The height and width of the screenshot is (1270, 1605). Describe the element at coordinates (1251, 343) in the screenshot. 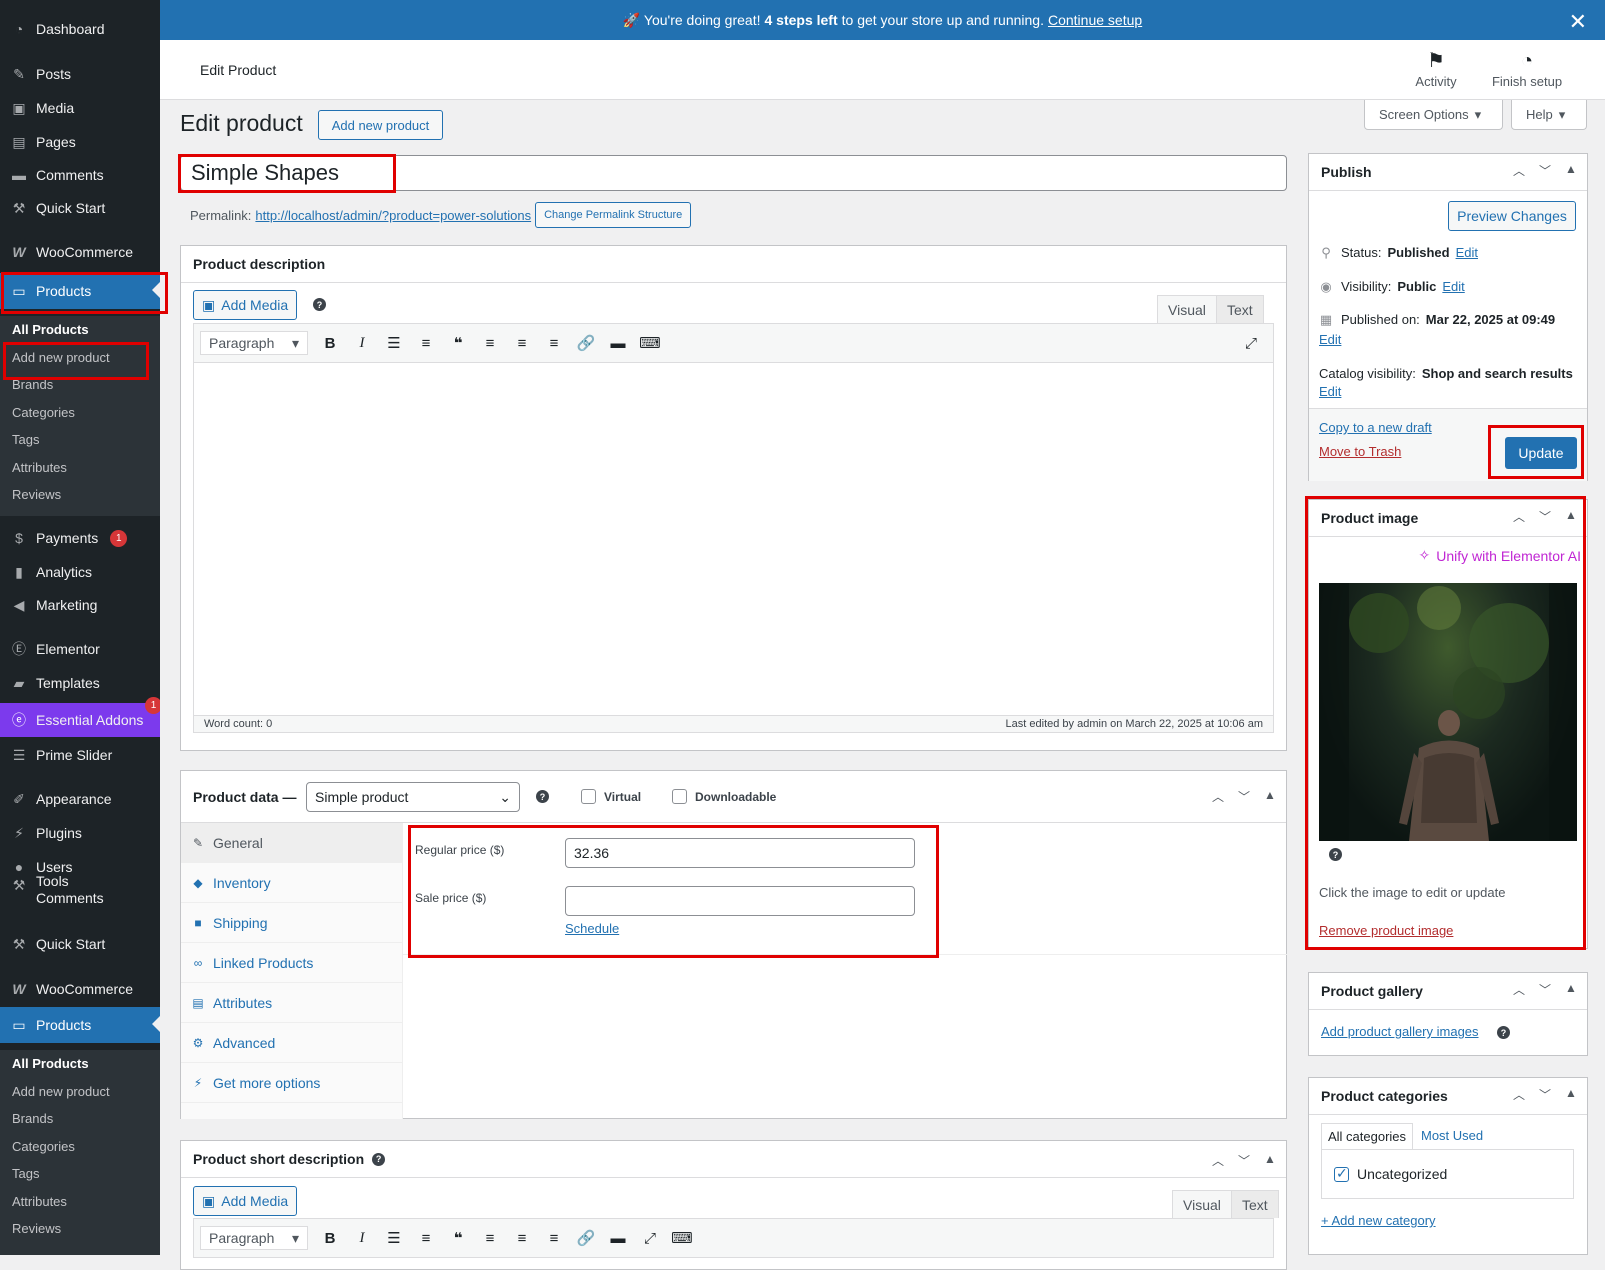

I see `fullscreen-icon: ⤢` at that location.